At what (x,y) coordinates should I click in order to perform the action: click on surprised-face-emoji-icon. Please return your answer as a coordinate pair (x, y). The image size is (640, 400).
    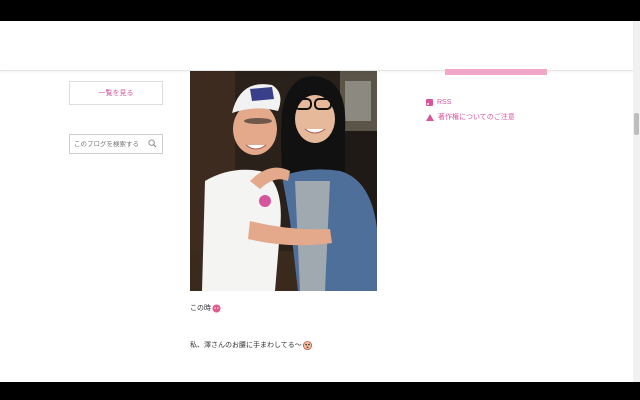
    Looking at the image, I should click on (307, 345).